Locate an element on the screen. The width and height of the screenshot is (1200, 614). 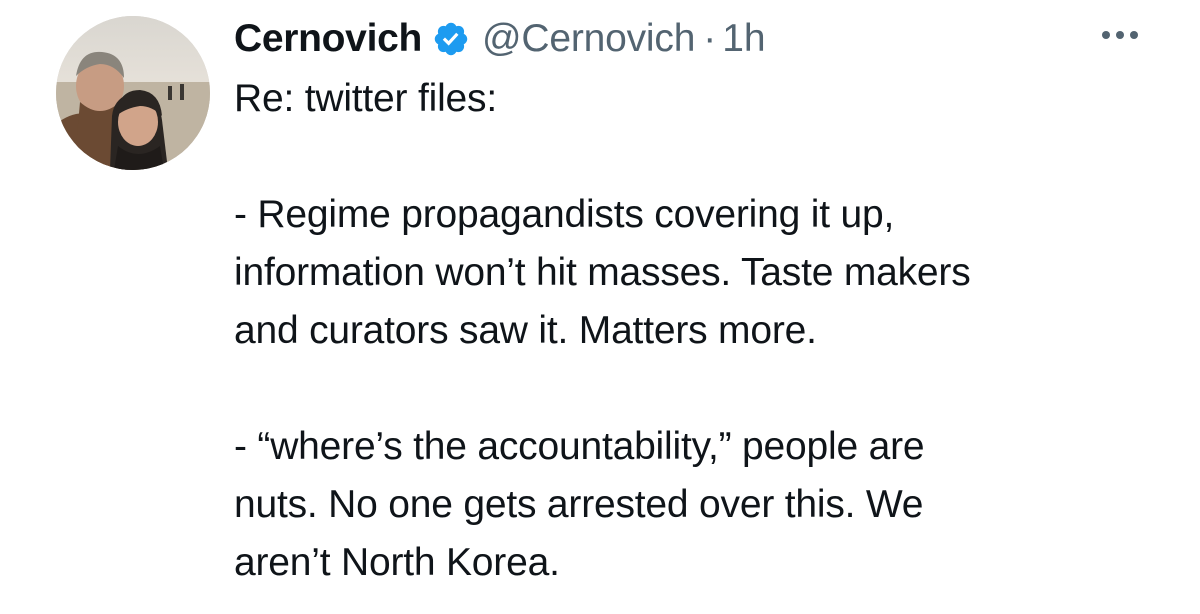
author-handle: @Cernovich is located at coordinates (588, 39).